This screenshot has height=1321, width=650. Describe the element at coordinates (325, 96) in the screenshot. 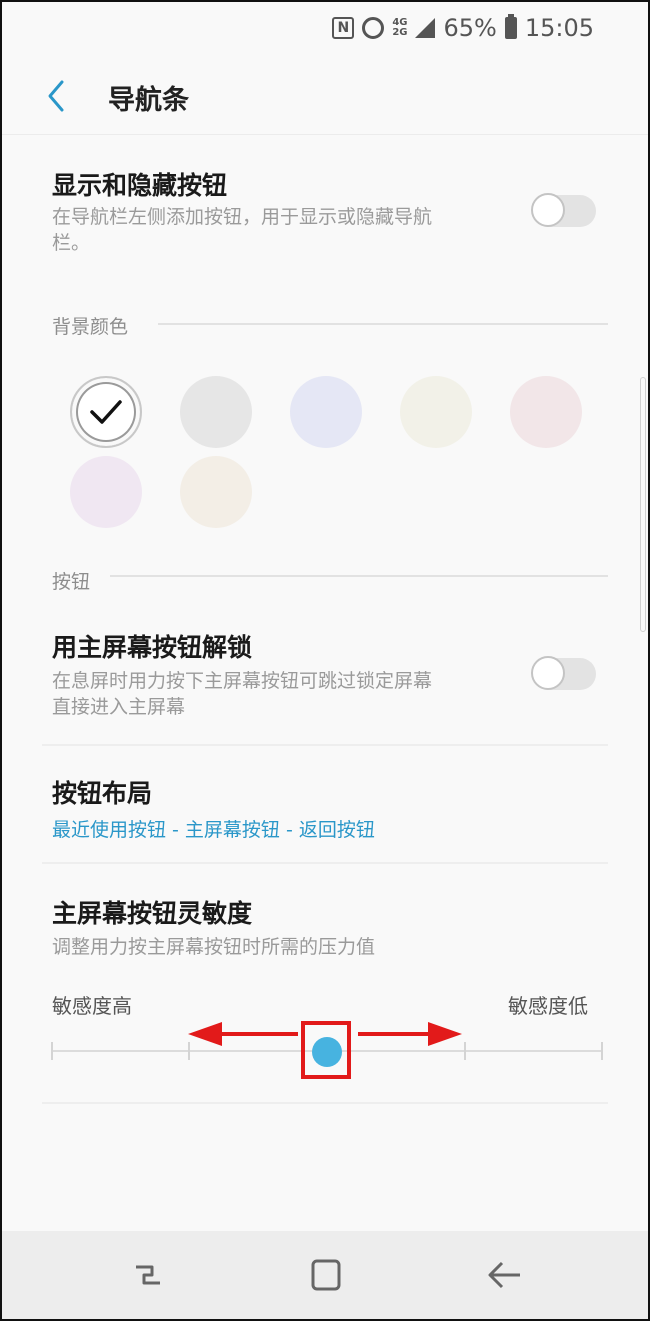

I see `app-header: 导航条` at that location.